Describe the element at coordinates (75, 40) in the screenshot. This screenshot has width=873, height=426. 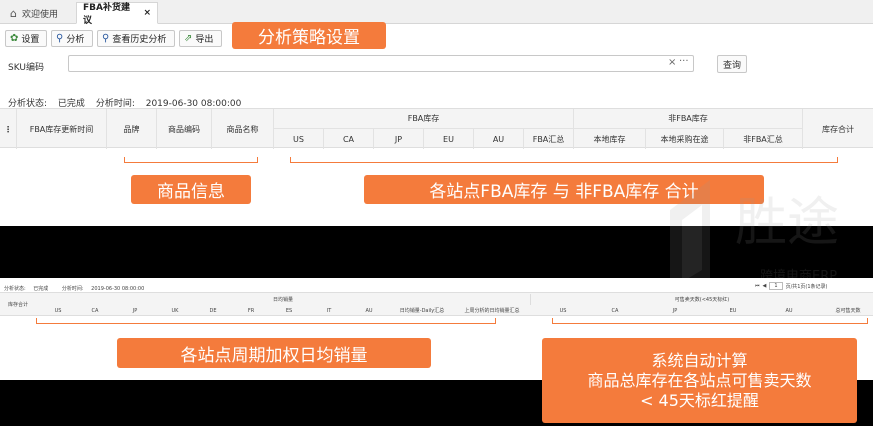
I see `analyze-label: 分析` at that location.